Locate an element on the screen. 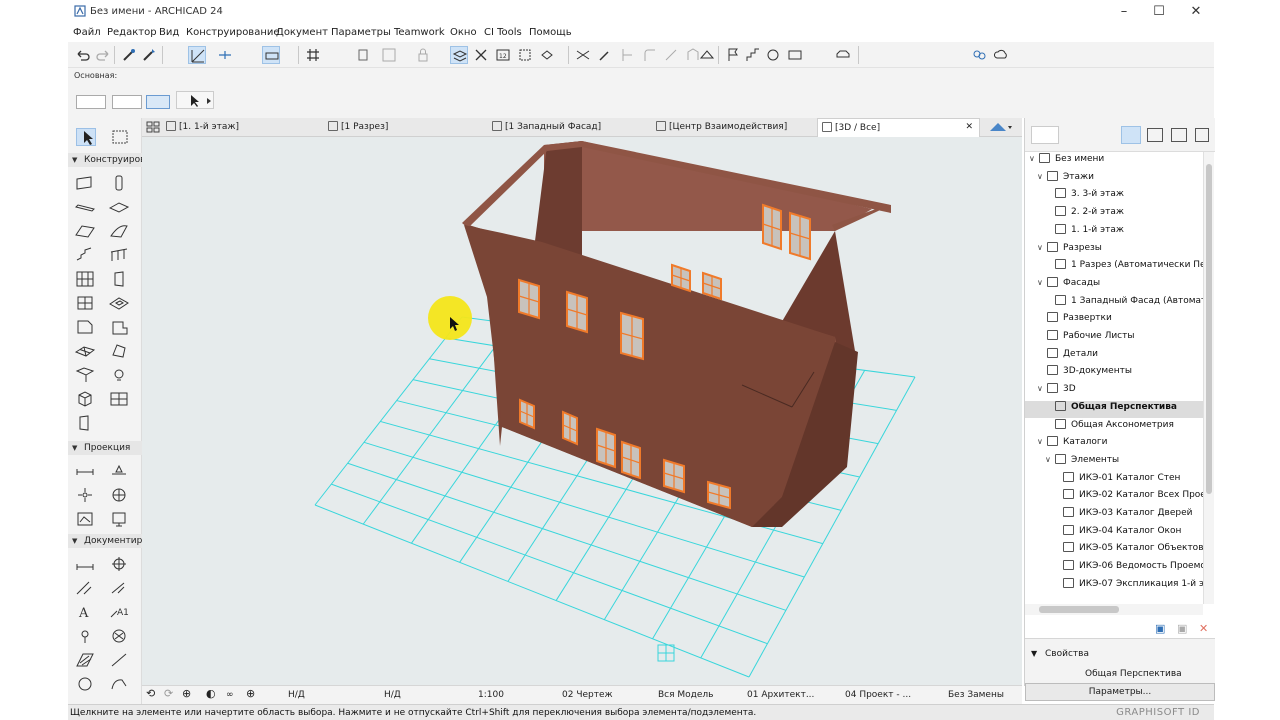  snap-guides-icon is located at coordinates (225, 55).